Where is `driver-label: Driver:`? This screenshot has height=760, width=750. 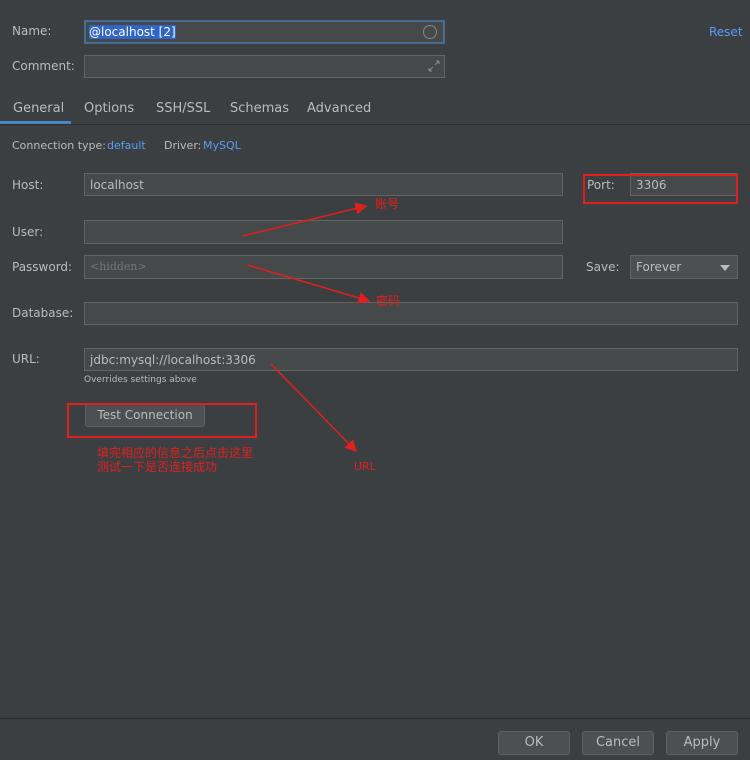 driver-label: Driver: is located at coordinates (183, 145).